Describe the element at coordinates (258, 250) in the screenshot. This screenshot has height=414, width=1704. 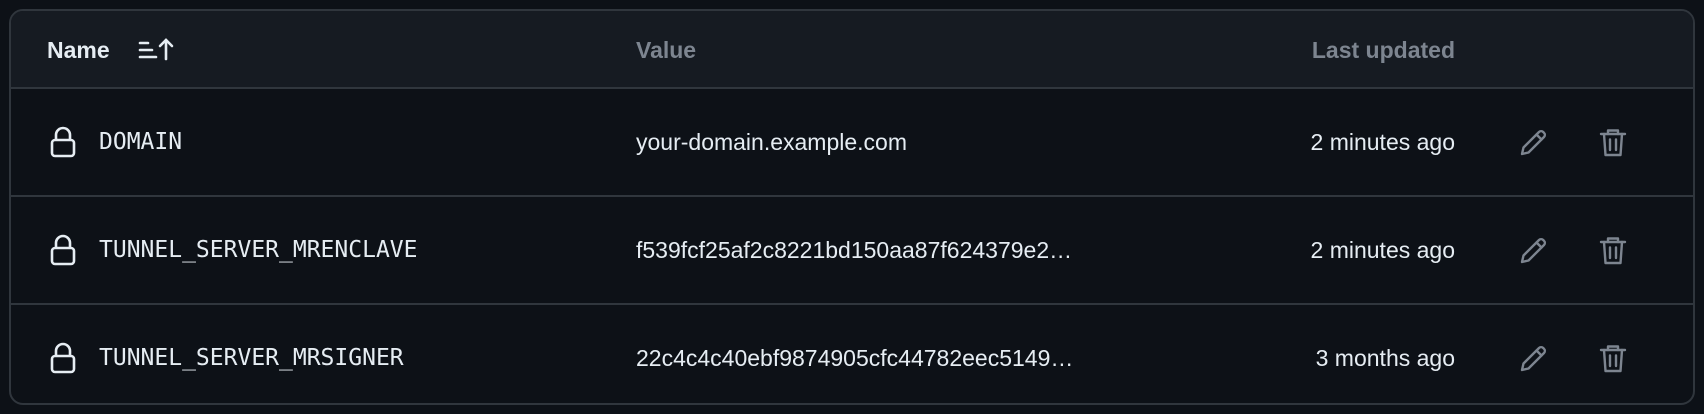
I see `variable-name: TUNNEL_SERVER_MRENCLAVE` at that location.